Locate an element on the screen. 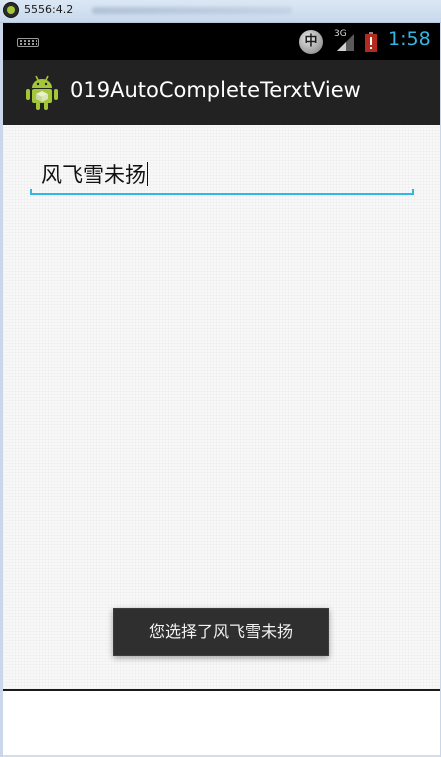  input-underline is located at coordinates (222, 192).